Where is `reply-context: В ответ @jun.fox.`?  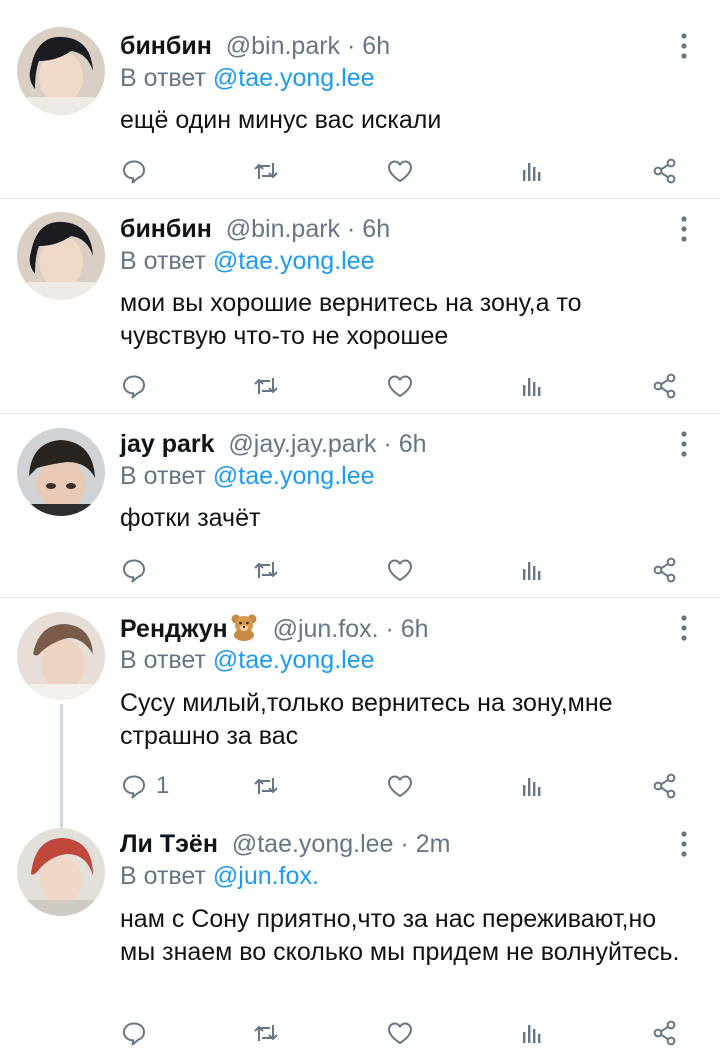 reply-context: В ответ @jun.fox. is located at coordinates (219, 876).